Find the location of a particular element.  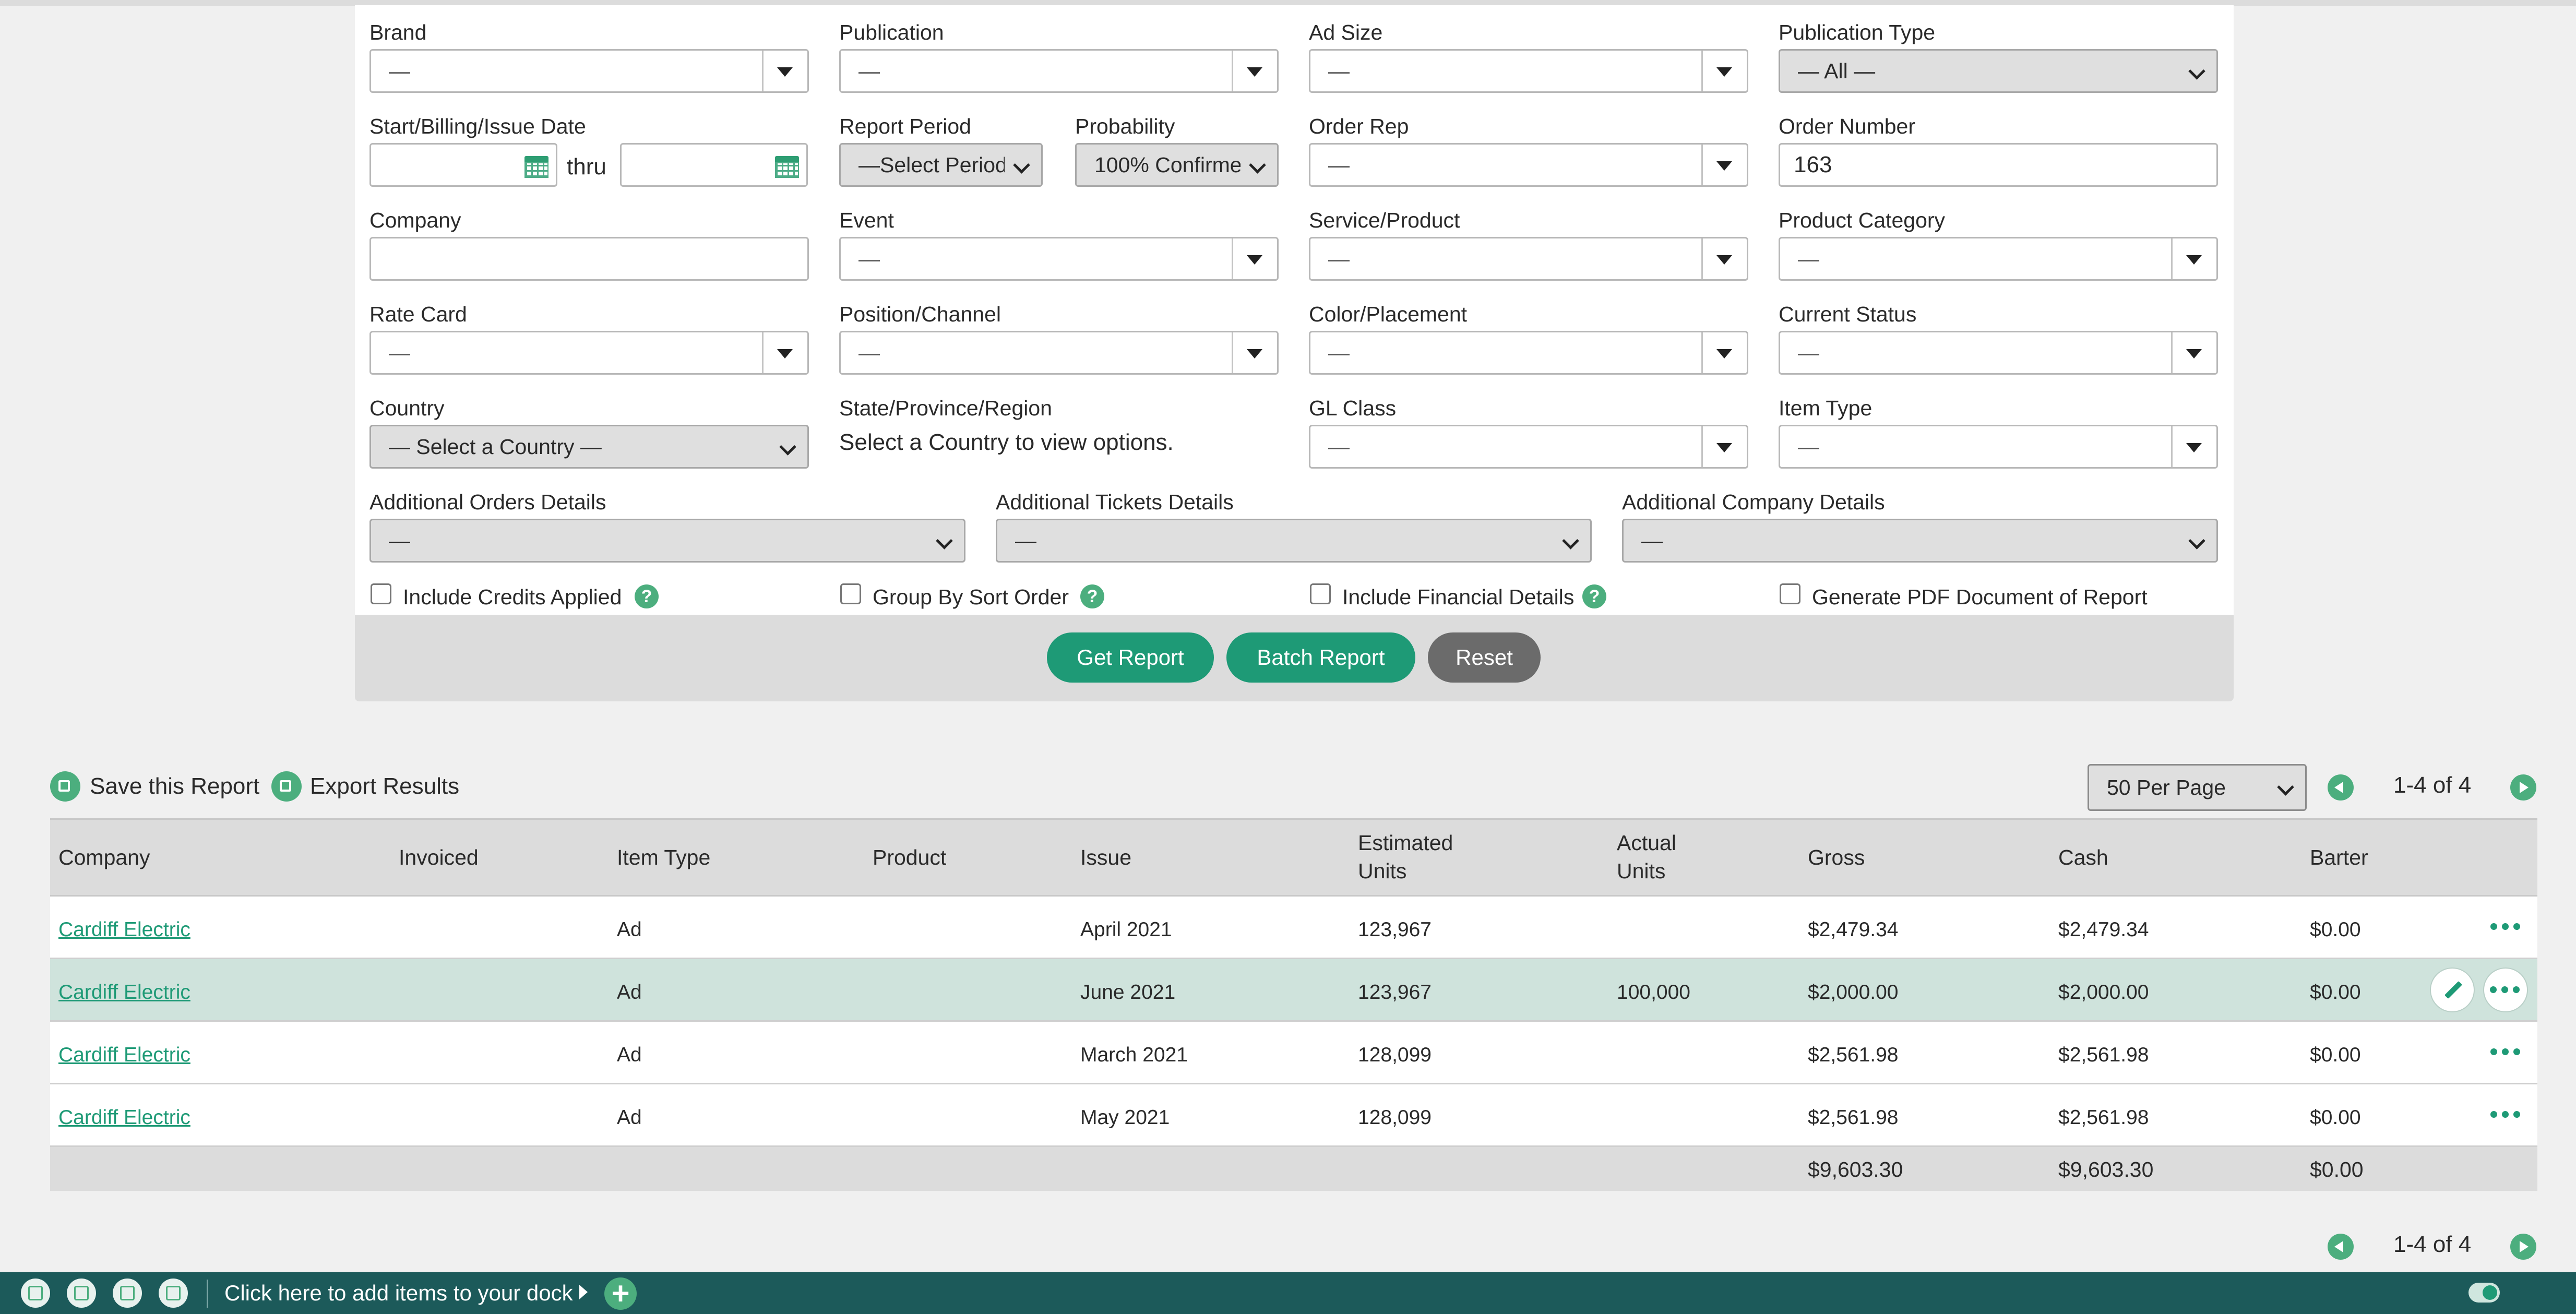

dock-separator is located at coordinates (208, 1294).